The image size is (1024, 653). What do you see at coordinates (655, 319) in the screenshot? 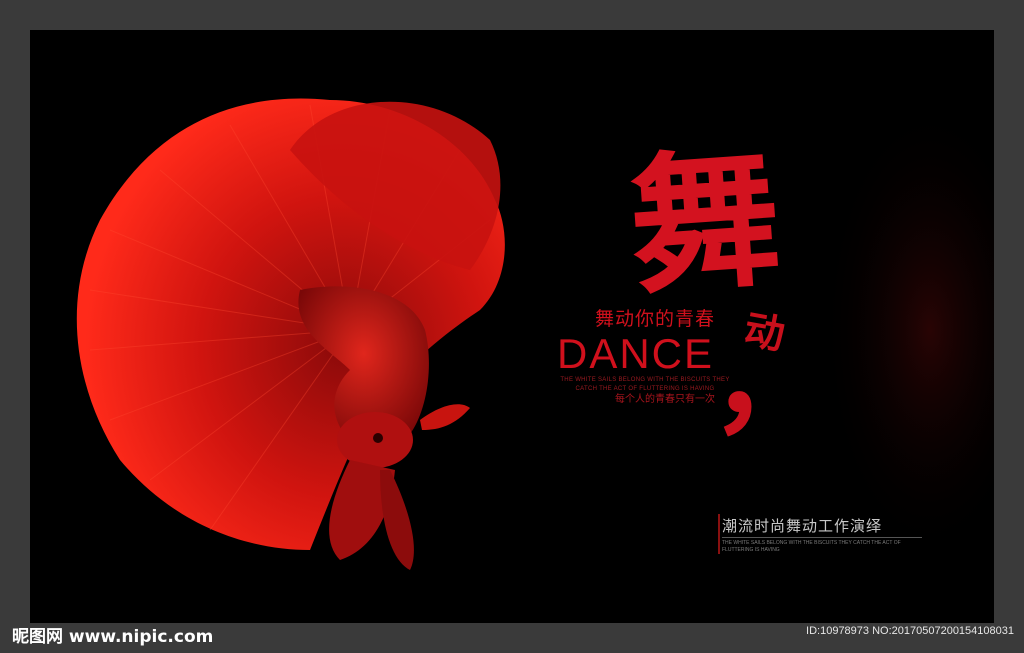
I see `poster-subtitle: 舞动你的青春` at bounding box center [655, 319].